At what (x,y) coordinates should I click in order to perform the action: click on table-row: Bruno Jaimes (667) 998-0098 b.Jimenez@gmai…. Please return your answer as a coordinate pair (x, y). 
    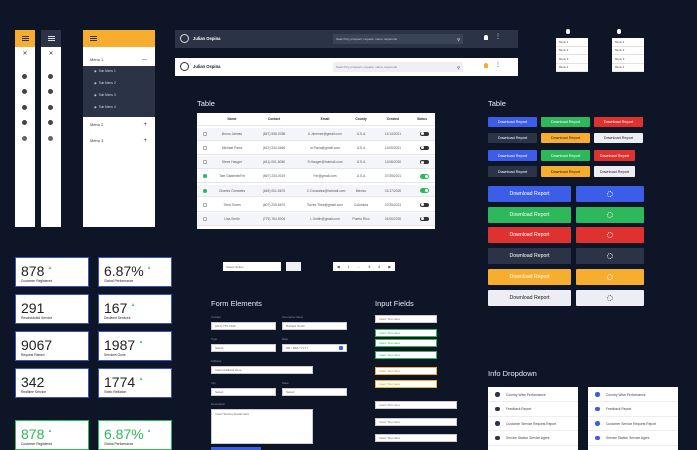
    Looking at the image, I should click on (316, 134).